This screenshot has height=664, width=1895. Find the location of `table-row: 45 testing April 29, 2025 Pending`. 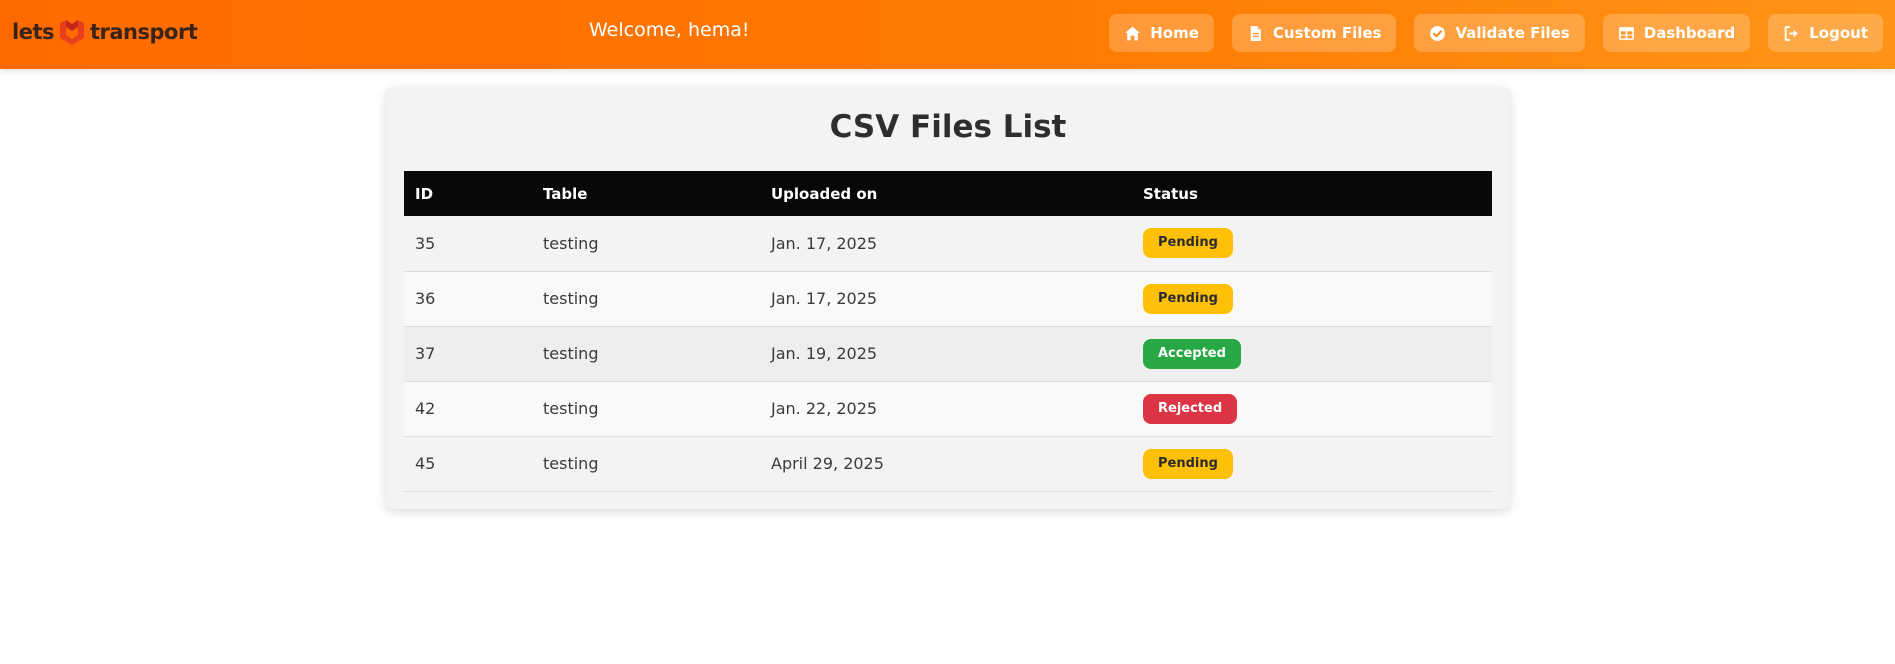

table-row: 45 testing April 29, 2025 Pending is located at coordinates (948, 464).